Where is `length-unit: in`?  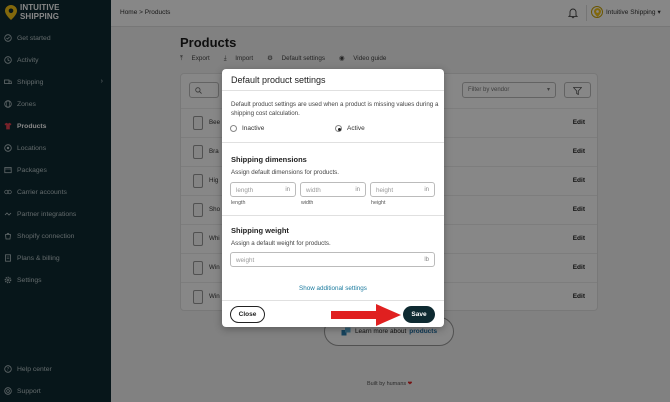 length-unit: in is located at coordinates (287, 189).